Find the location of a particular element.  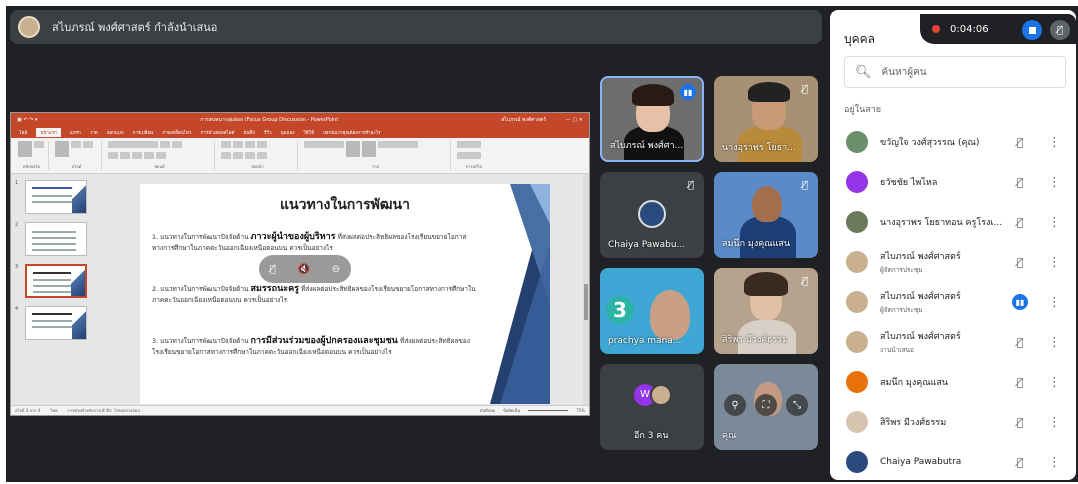

thumb-number: 1 is located at coordinates (17, 183).